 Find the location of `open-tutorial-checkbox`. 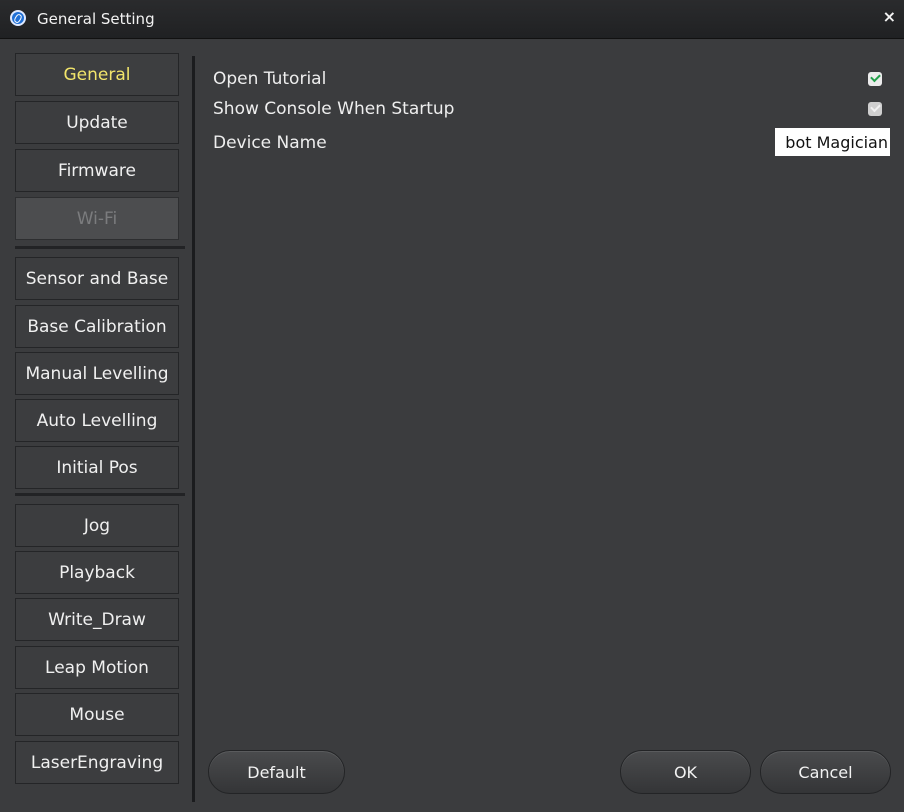

open-tutorial-checkbox is located at coordinates (875, 78).